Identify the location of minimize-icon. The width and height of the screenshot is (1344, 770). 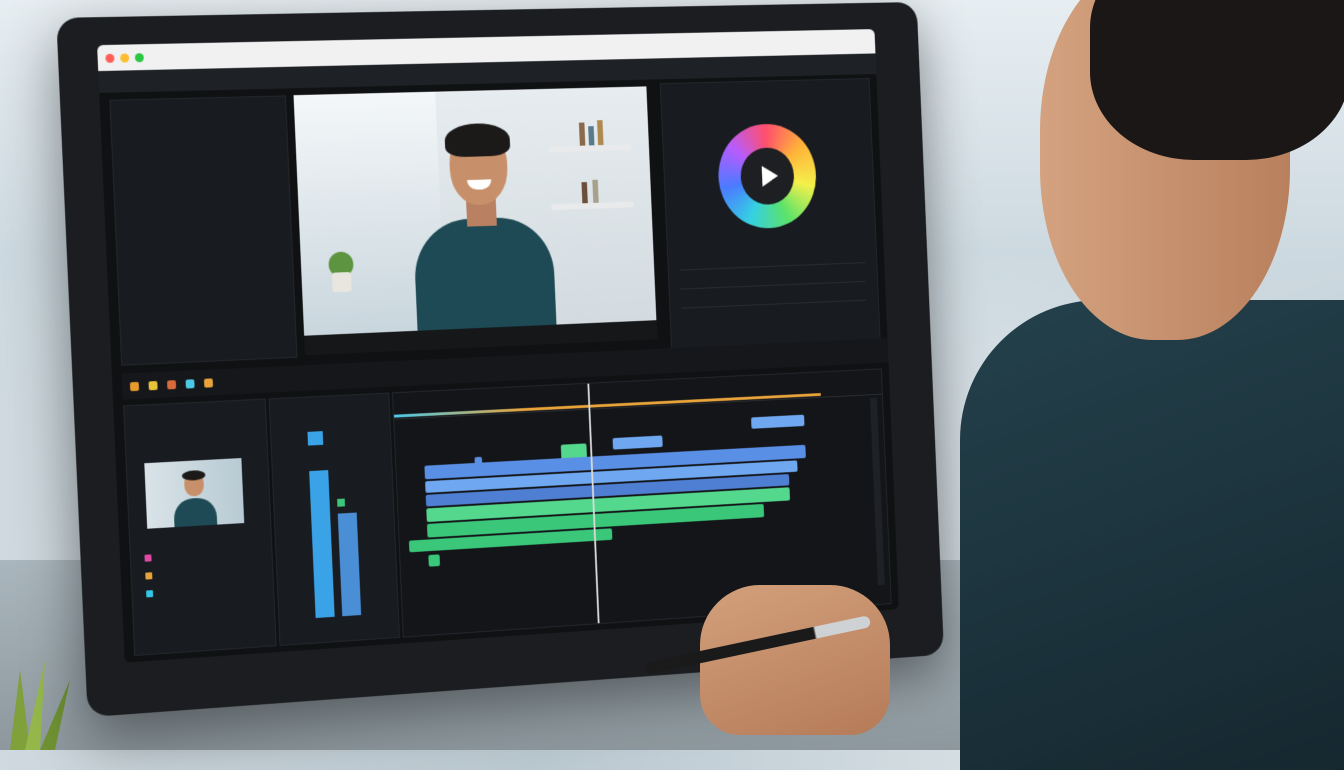
(125, 57).